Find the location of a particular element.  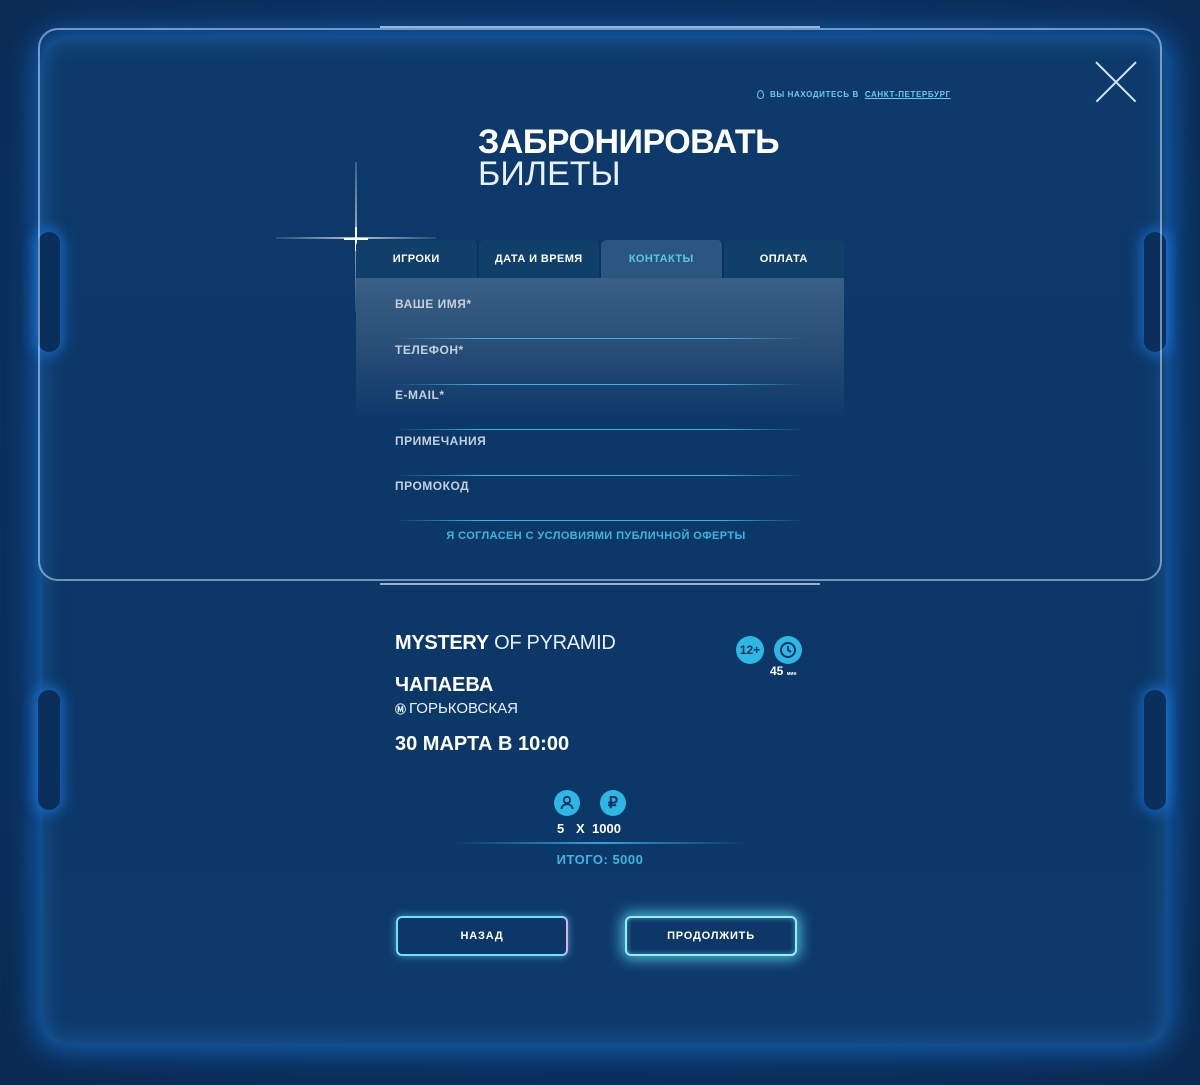

name-label: ВАШЕ ИМЯ* is located at coordinates (433, 304).